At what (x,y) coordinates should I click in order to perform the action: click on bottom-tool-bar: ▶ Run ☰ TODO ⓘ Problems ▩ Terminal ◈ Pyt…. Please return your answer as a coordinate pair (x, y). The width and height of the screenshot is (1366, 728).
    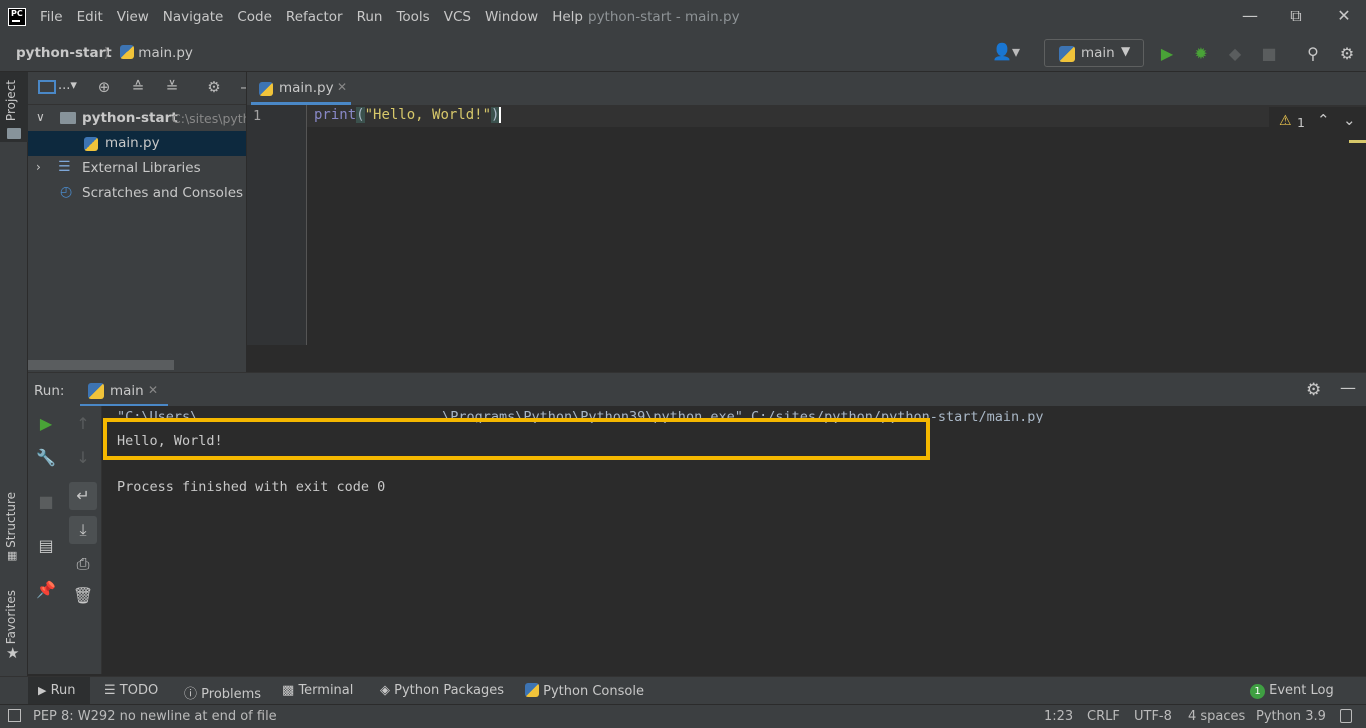
    Looking at the image, I should click on (683, 690).